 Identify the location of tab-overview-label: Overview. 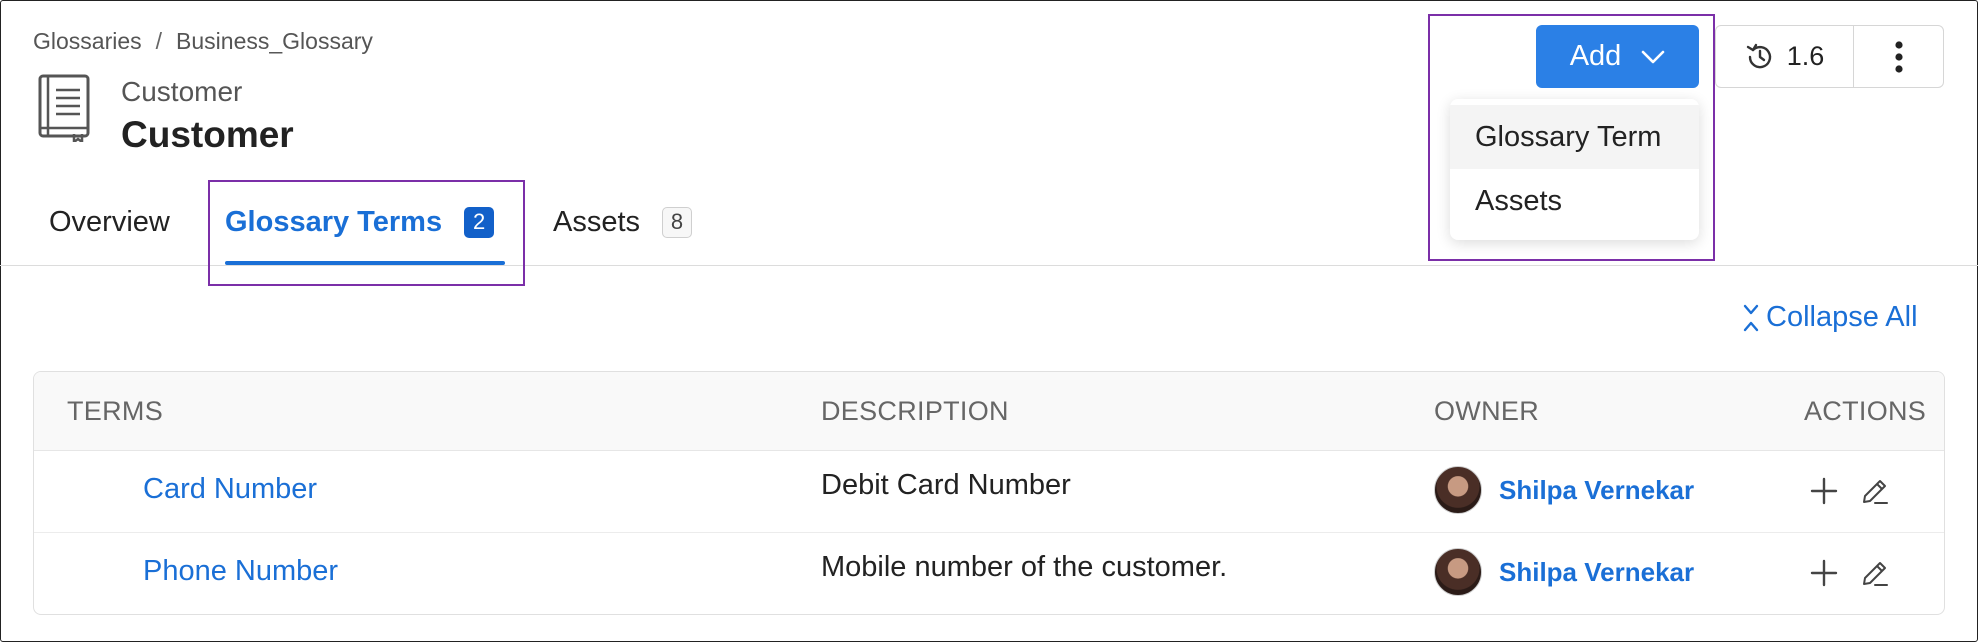
(109, 221).